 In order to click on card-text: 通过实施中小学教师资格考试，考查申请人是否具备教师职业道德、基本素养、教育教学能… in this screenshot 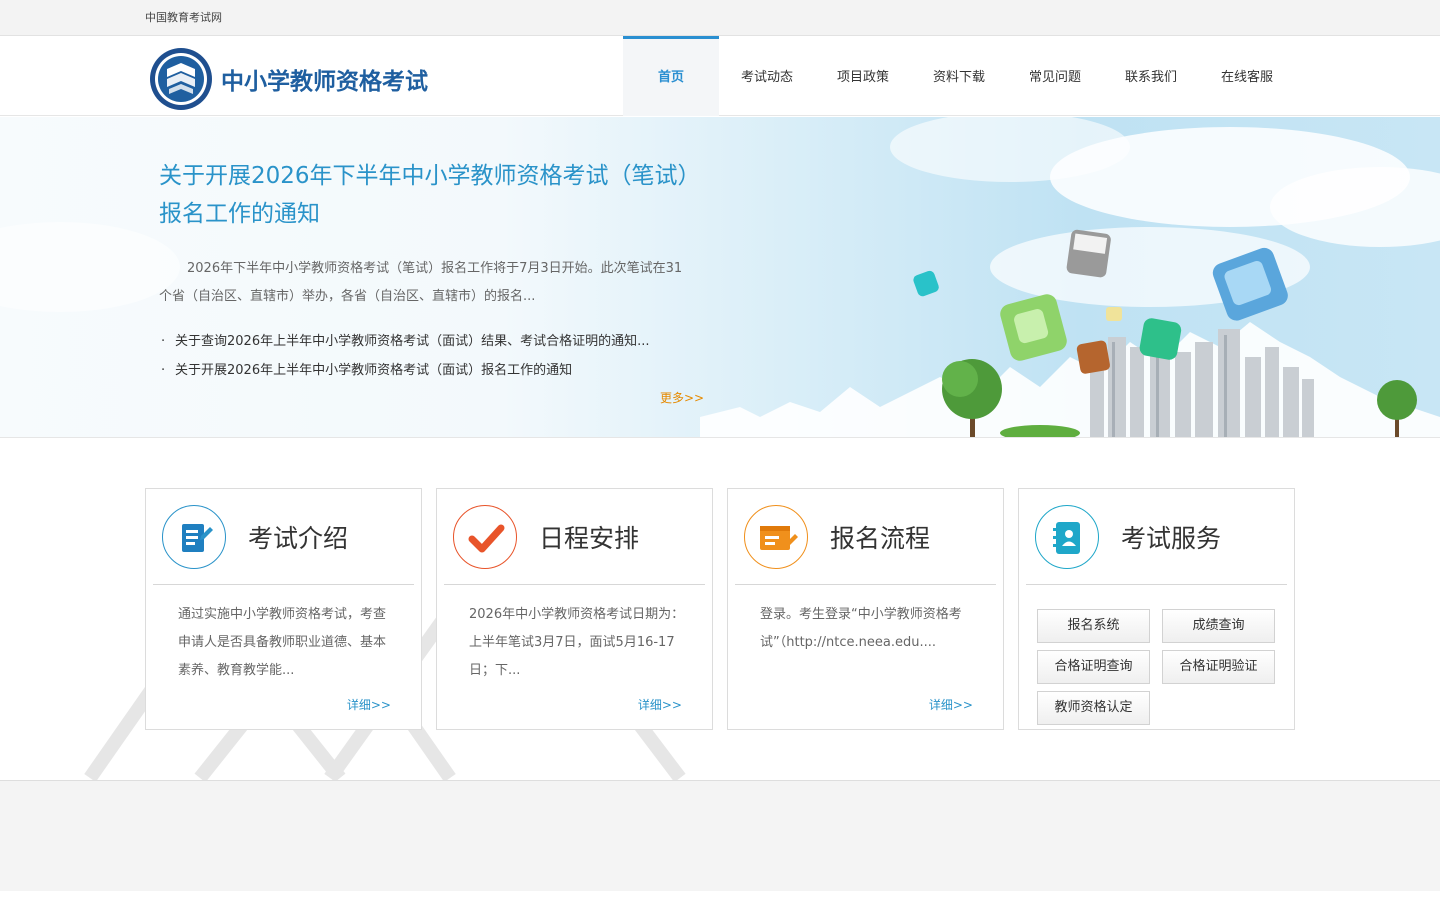, I will do `click(282, 642)`.